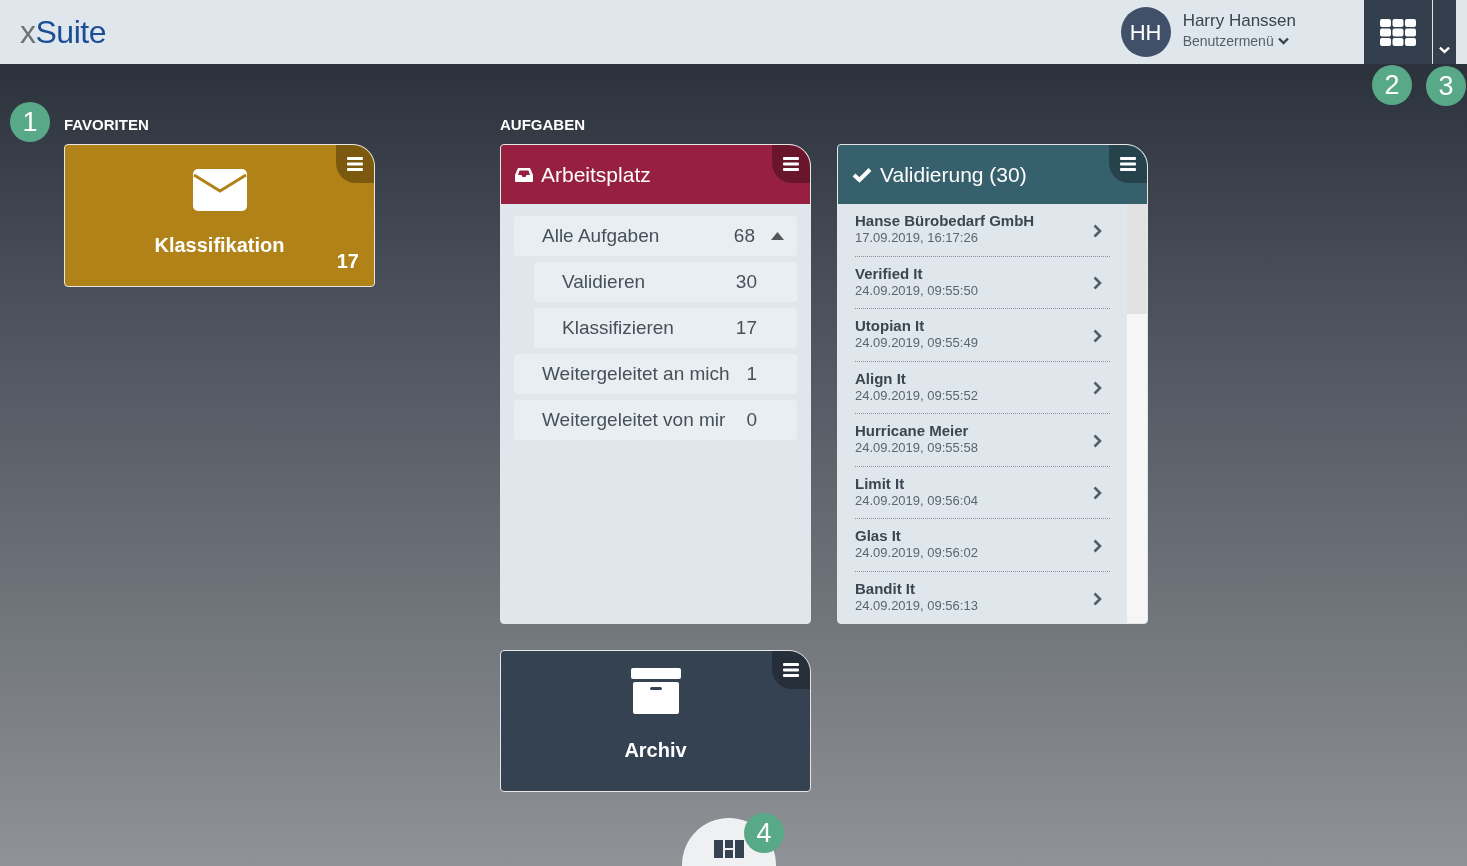  Describe the element at coordinates (1145, 32) in the screenshot. I see `avatar: HH` at that location.